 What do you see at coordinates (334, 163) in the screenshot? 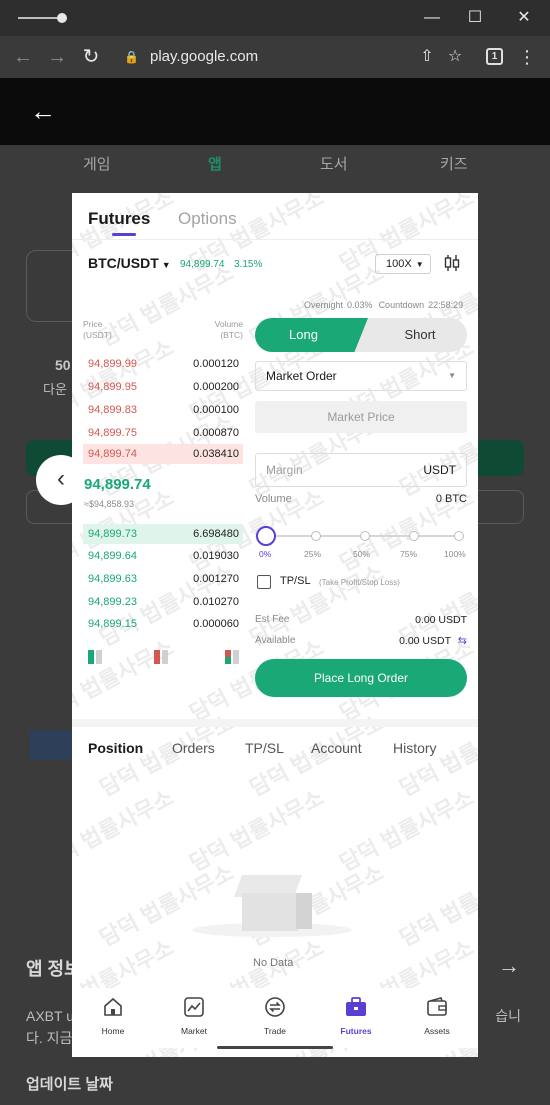
I see `store-tab-books: 도서` at bounding box center [334, 163].